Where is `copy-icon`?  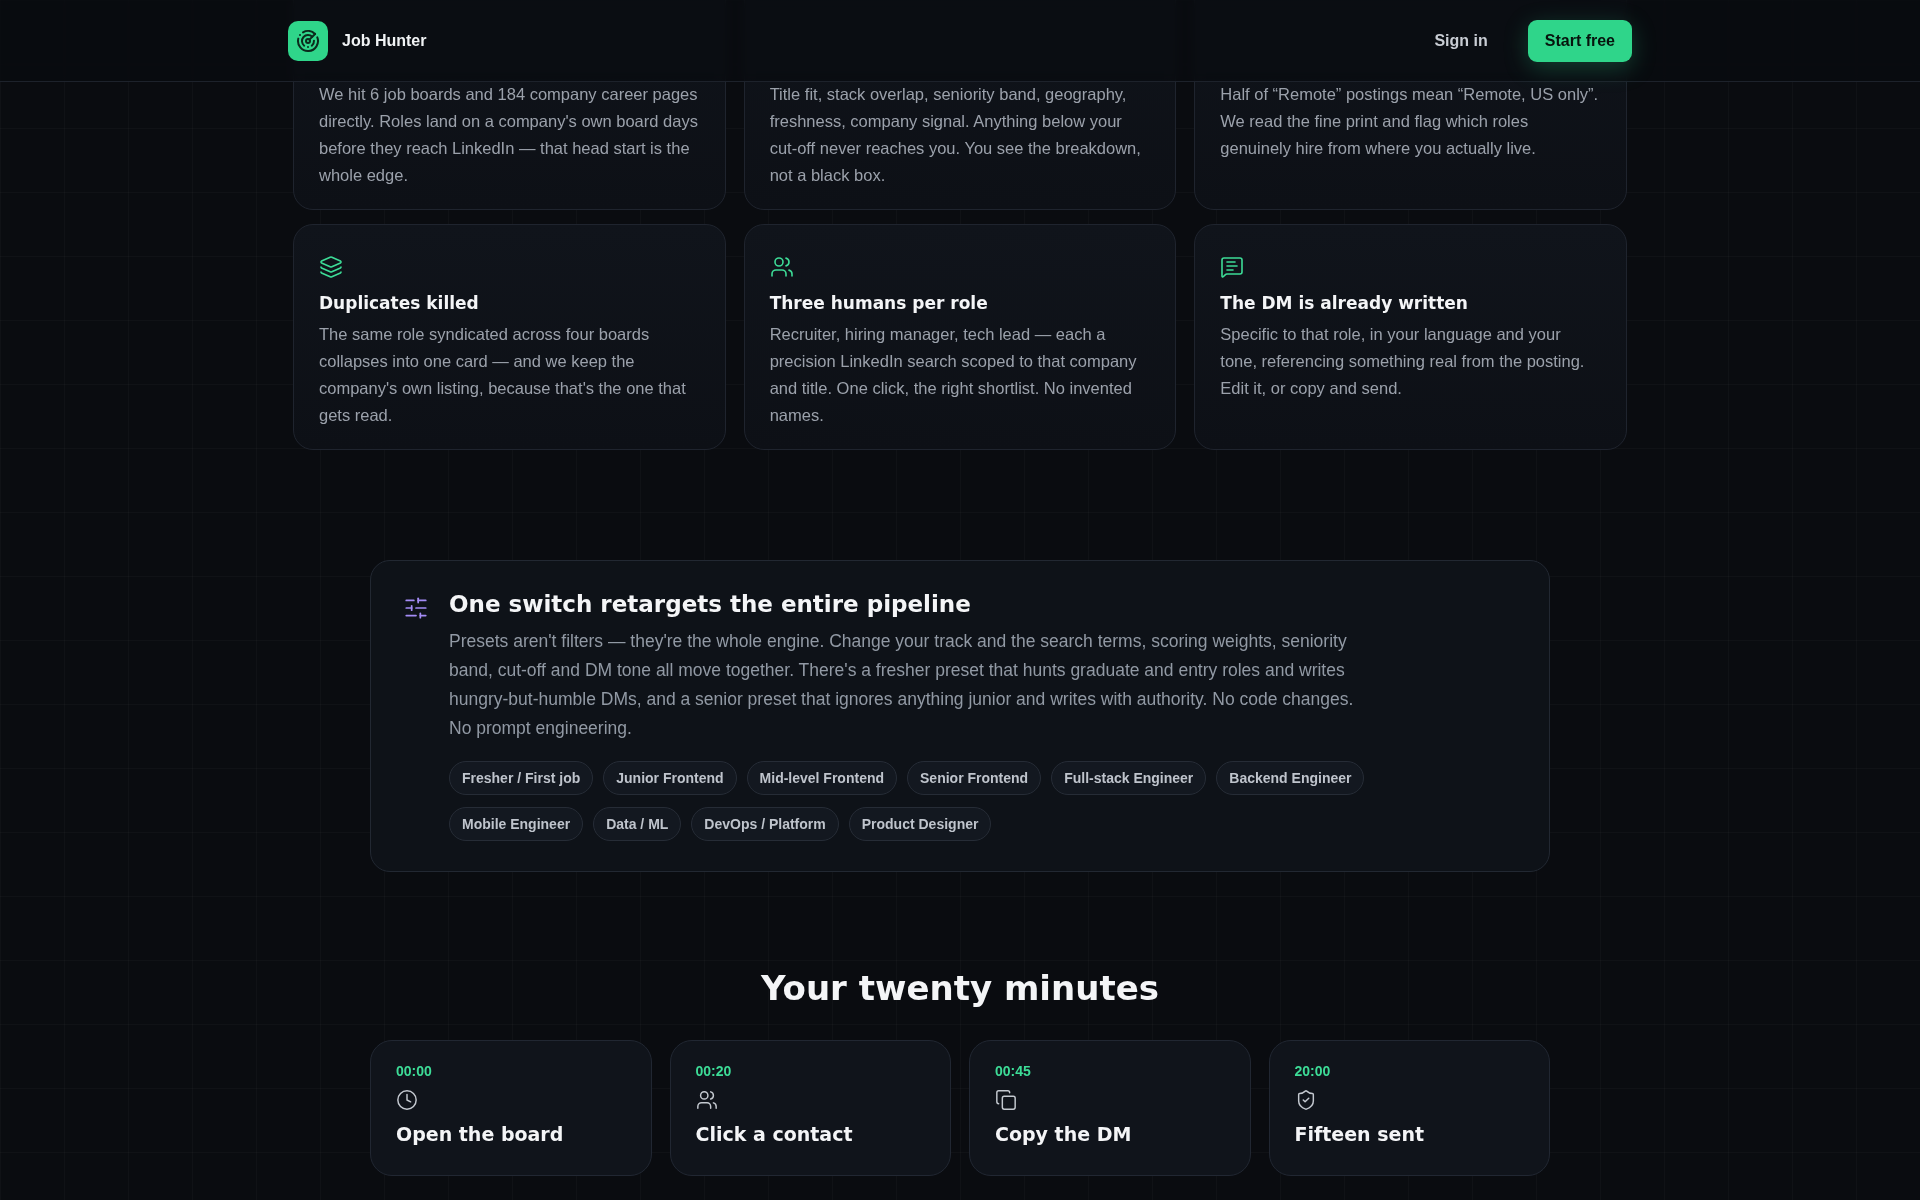
copy-icon is located at coordinates (1006, 1100).